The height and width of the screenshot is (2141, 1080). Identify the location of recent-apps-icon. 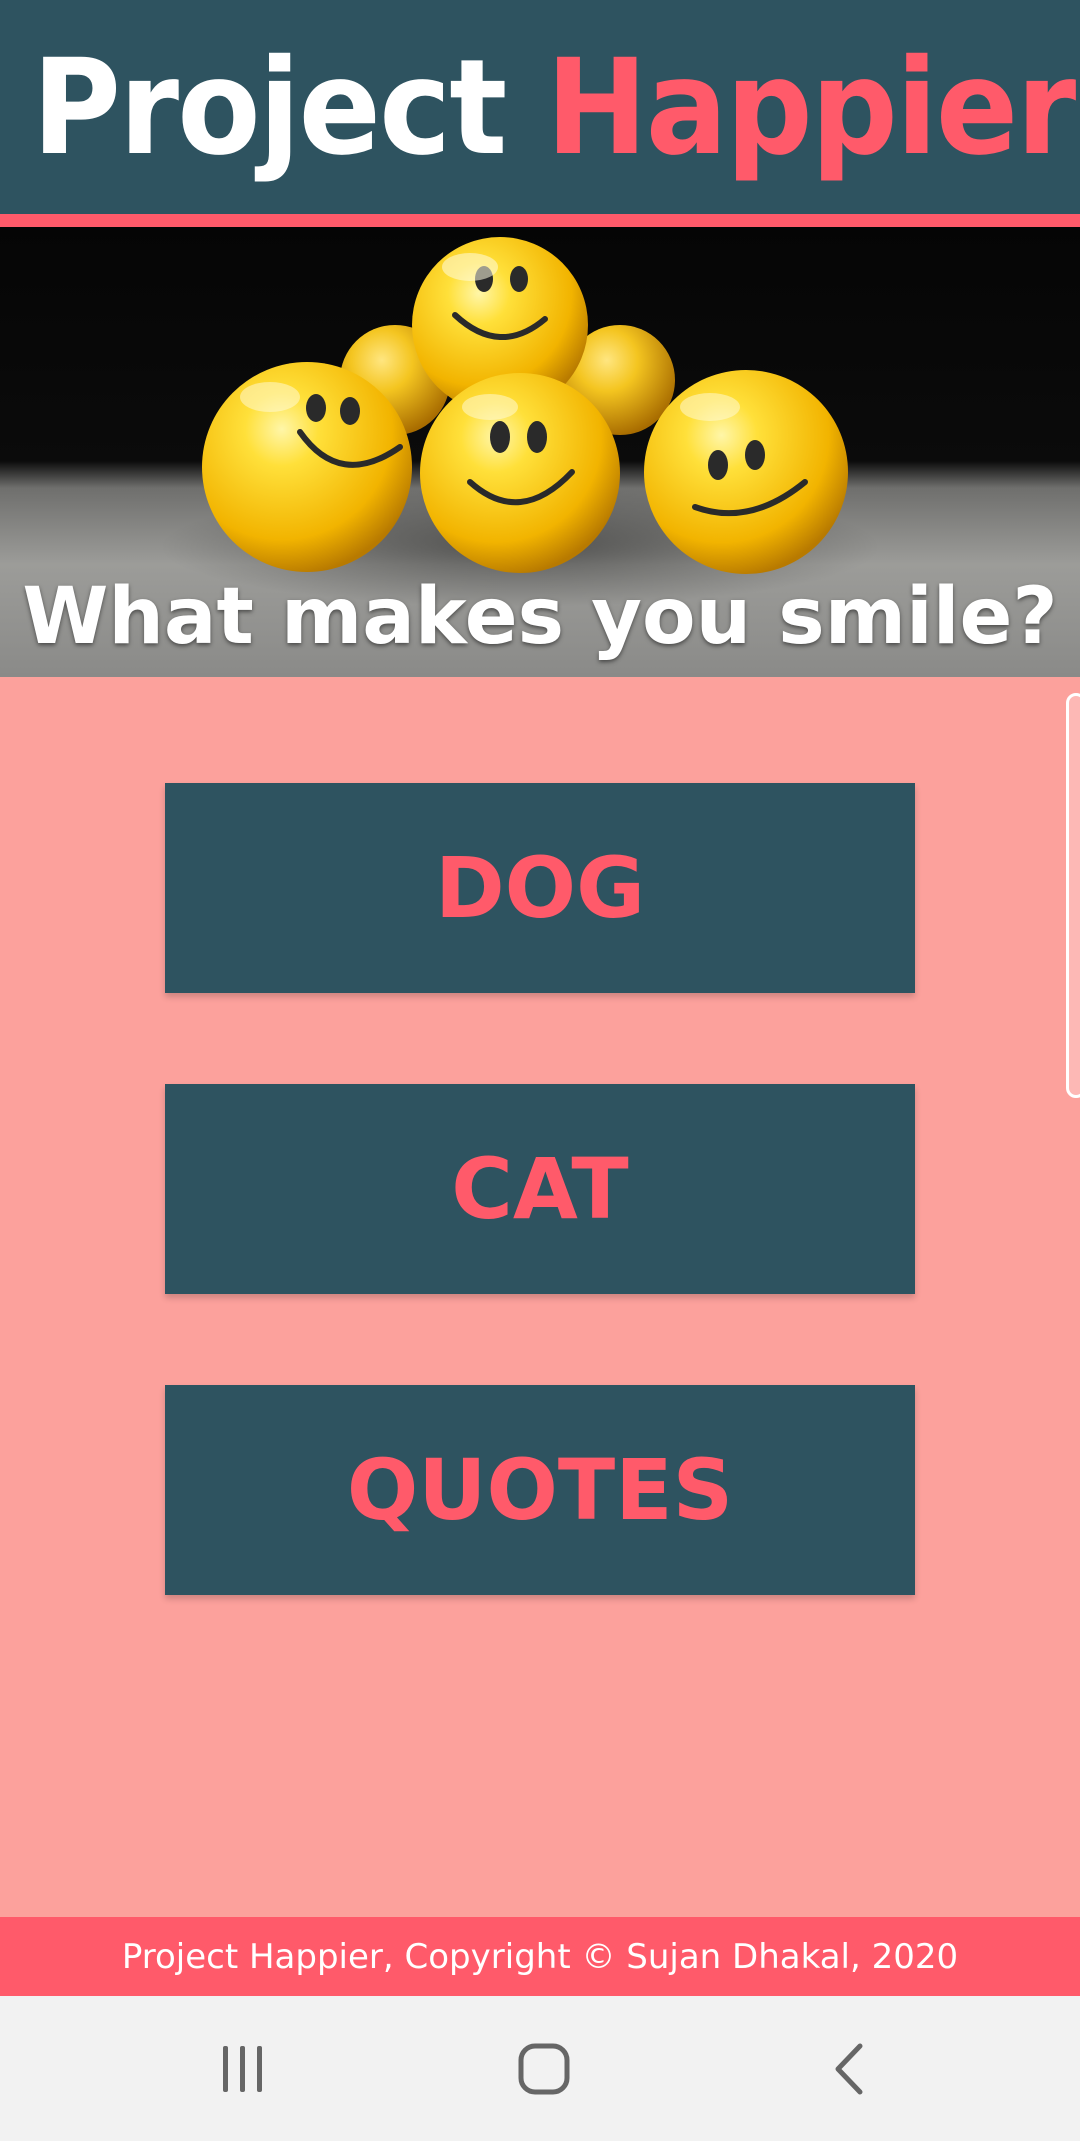
(242, 2068).